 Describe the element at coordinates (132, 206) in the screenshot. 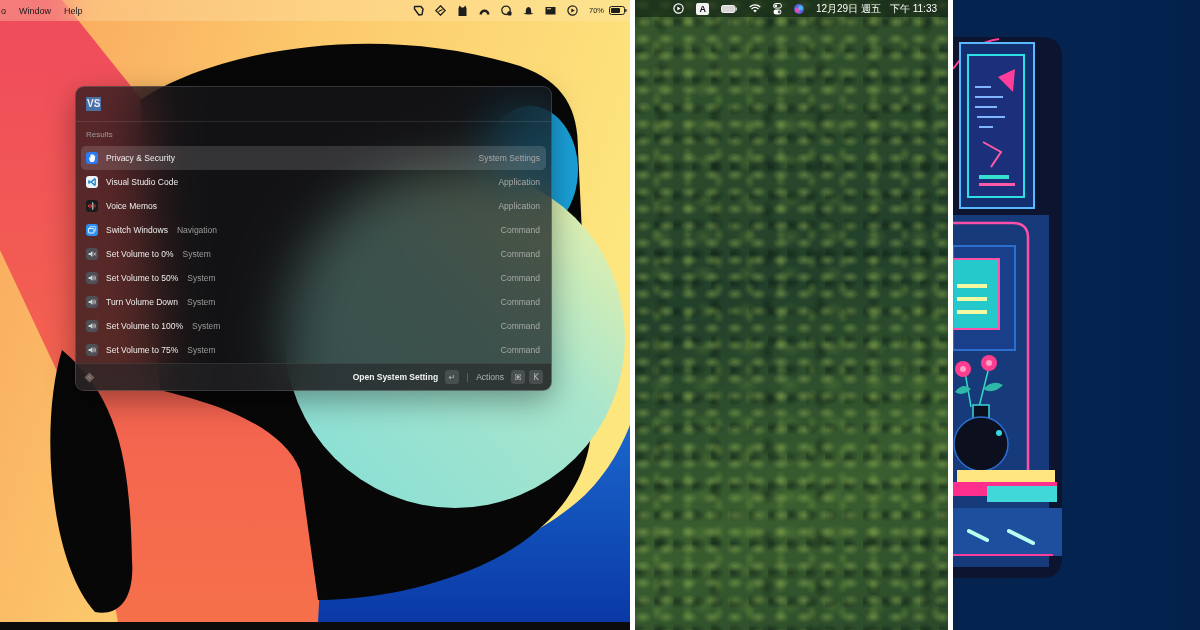

I see `result-title: Voice Memos` at that location.